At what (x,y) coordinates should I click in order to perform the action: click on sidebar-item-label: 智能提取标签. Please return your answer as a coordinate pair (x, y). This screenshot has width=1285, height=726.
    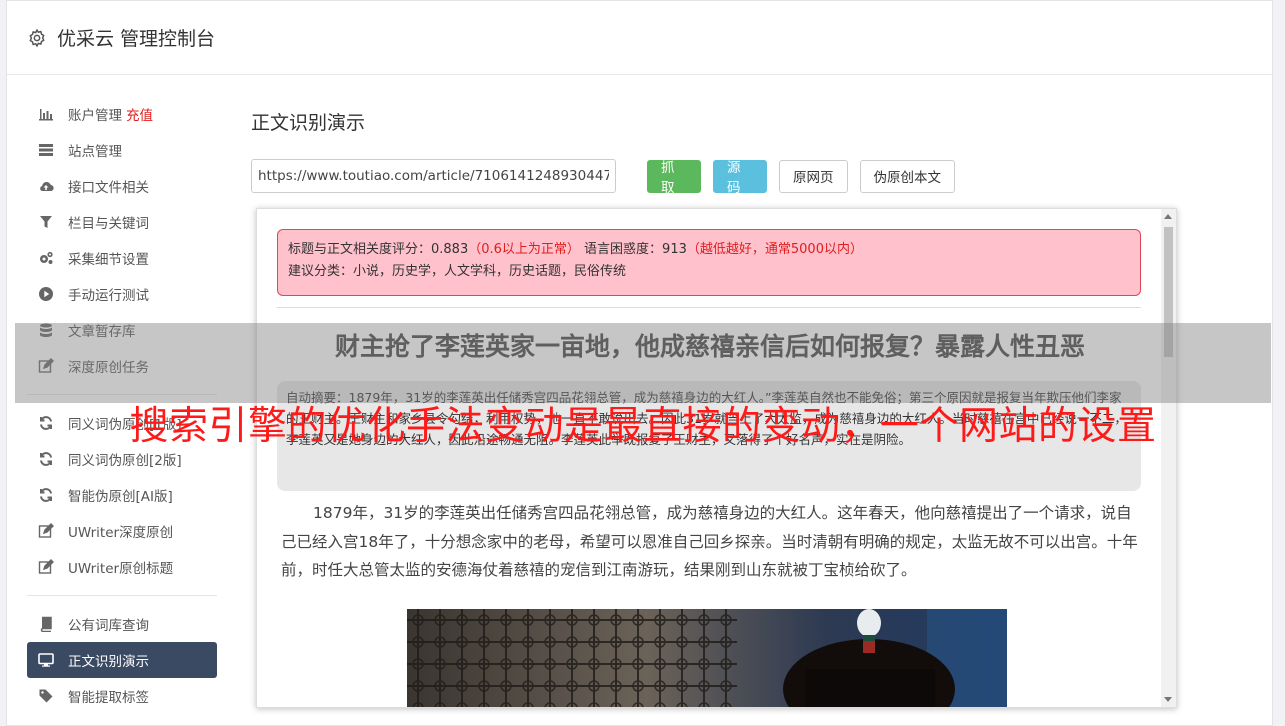
    Looking at the image, I should click on (108, 698).